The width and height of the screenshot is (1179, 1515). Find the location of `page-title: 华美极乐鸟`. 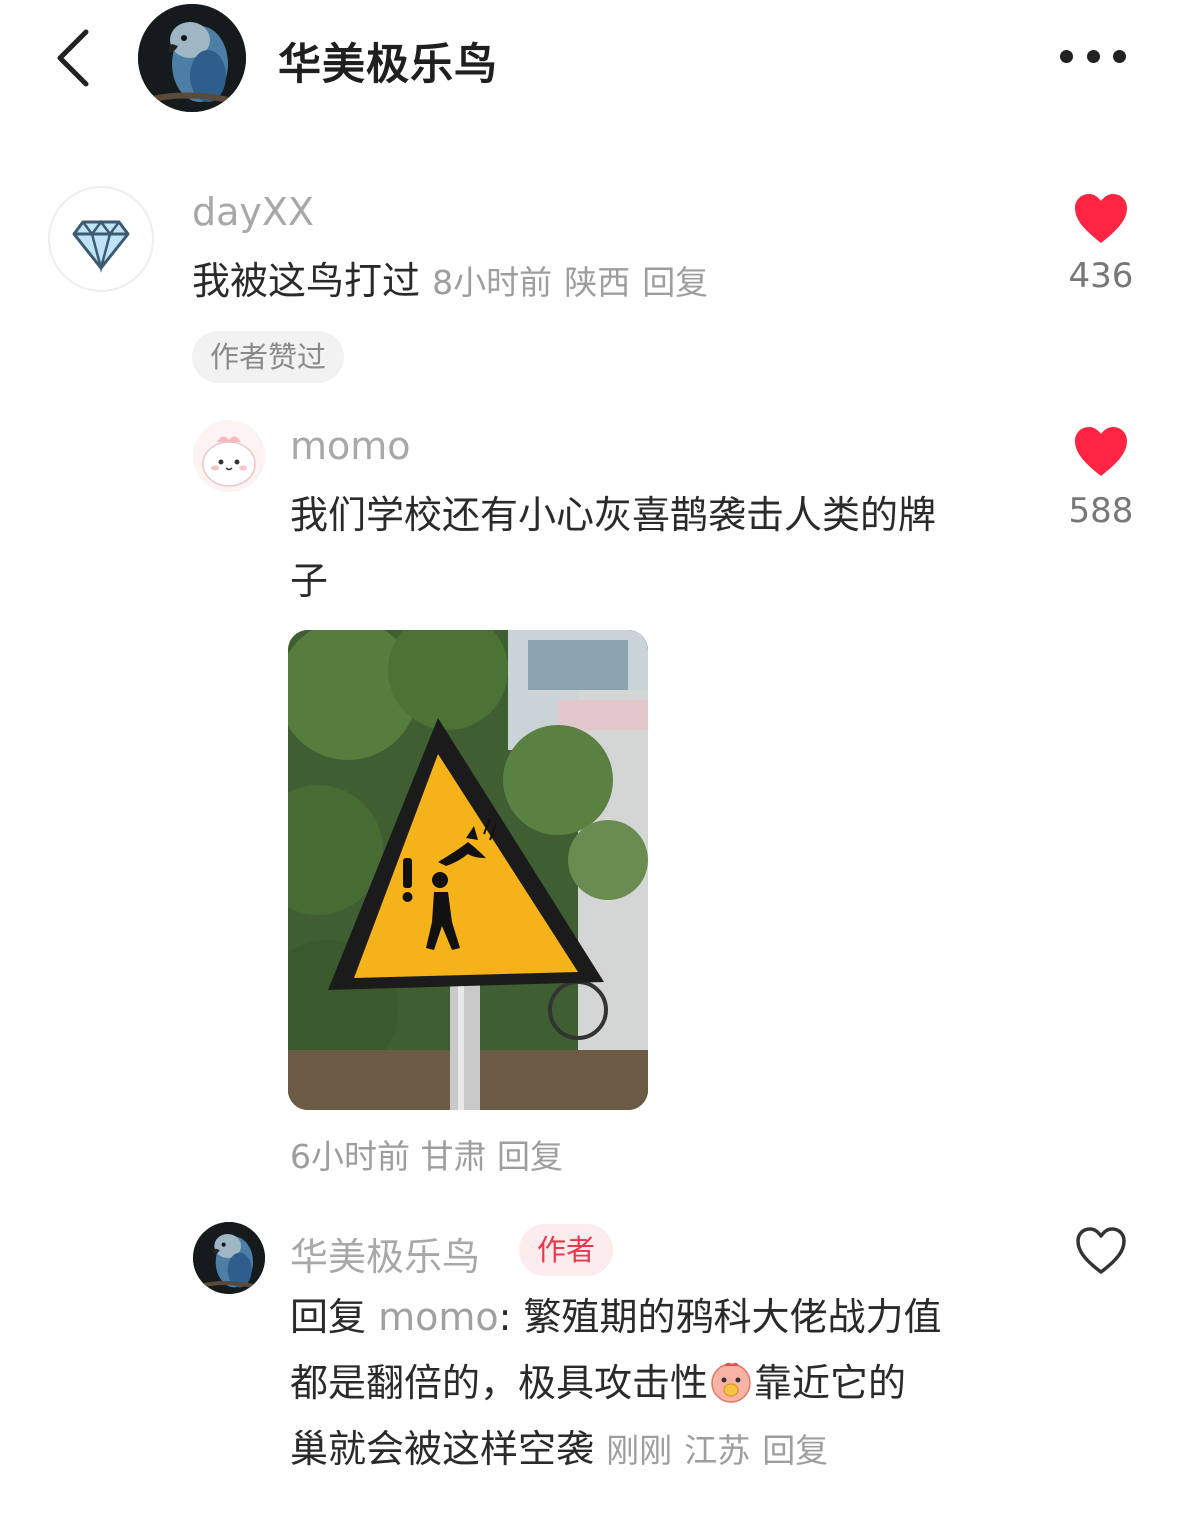

page-title: 华美极乐鸟 is located at coordinates (388, 65).